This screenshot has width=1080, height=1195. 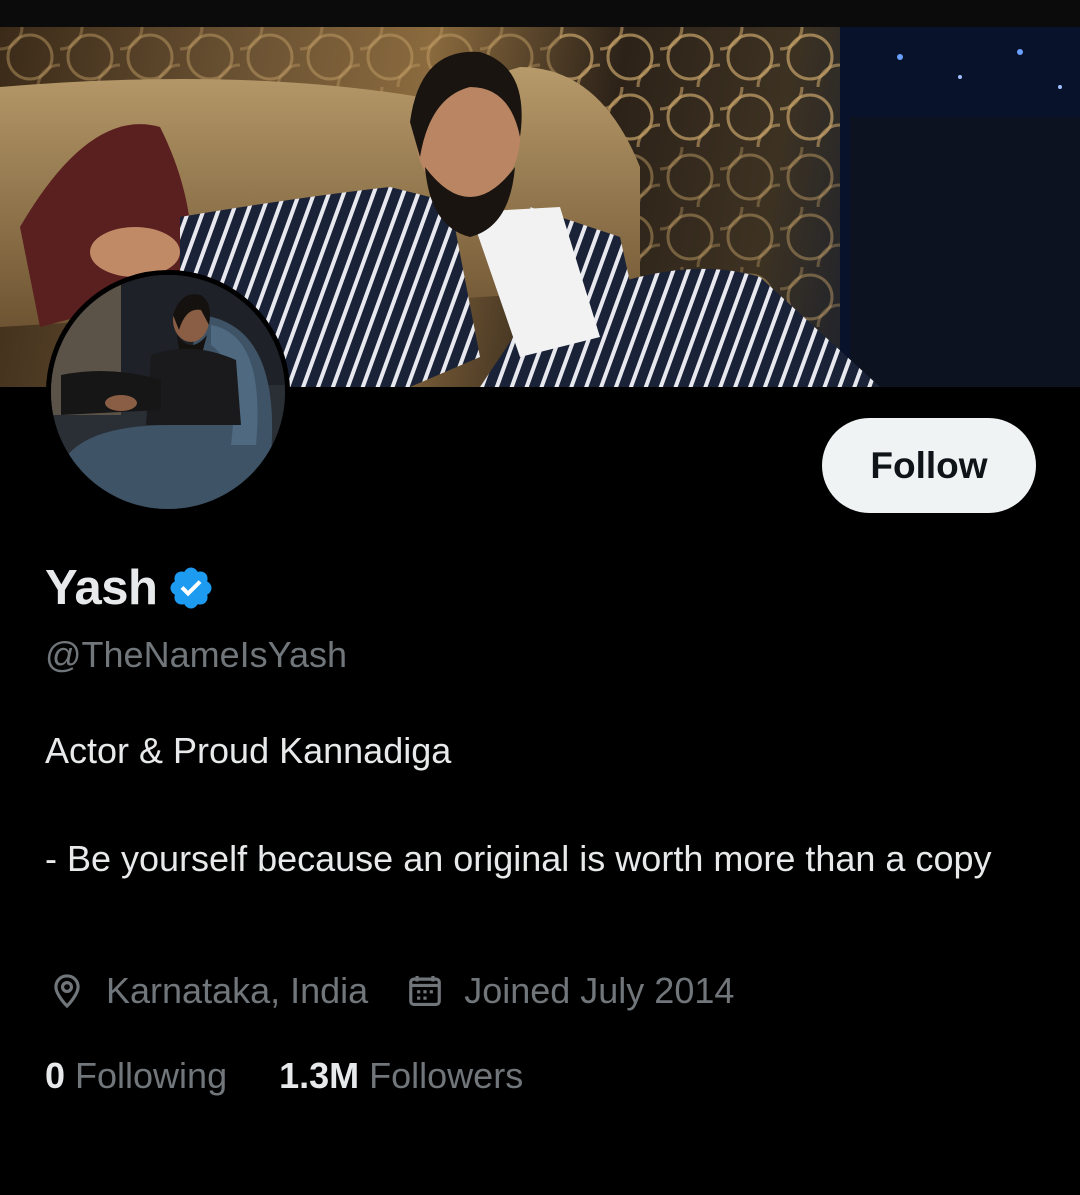 I want to click on profile-avatar, so click(x=168, y=392).